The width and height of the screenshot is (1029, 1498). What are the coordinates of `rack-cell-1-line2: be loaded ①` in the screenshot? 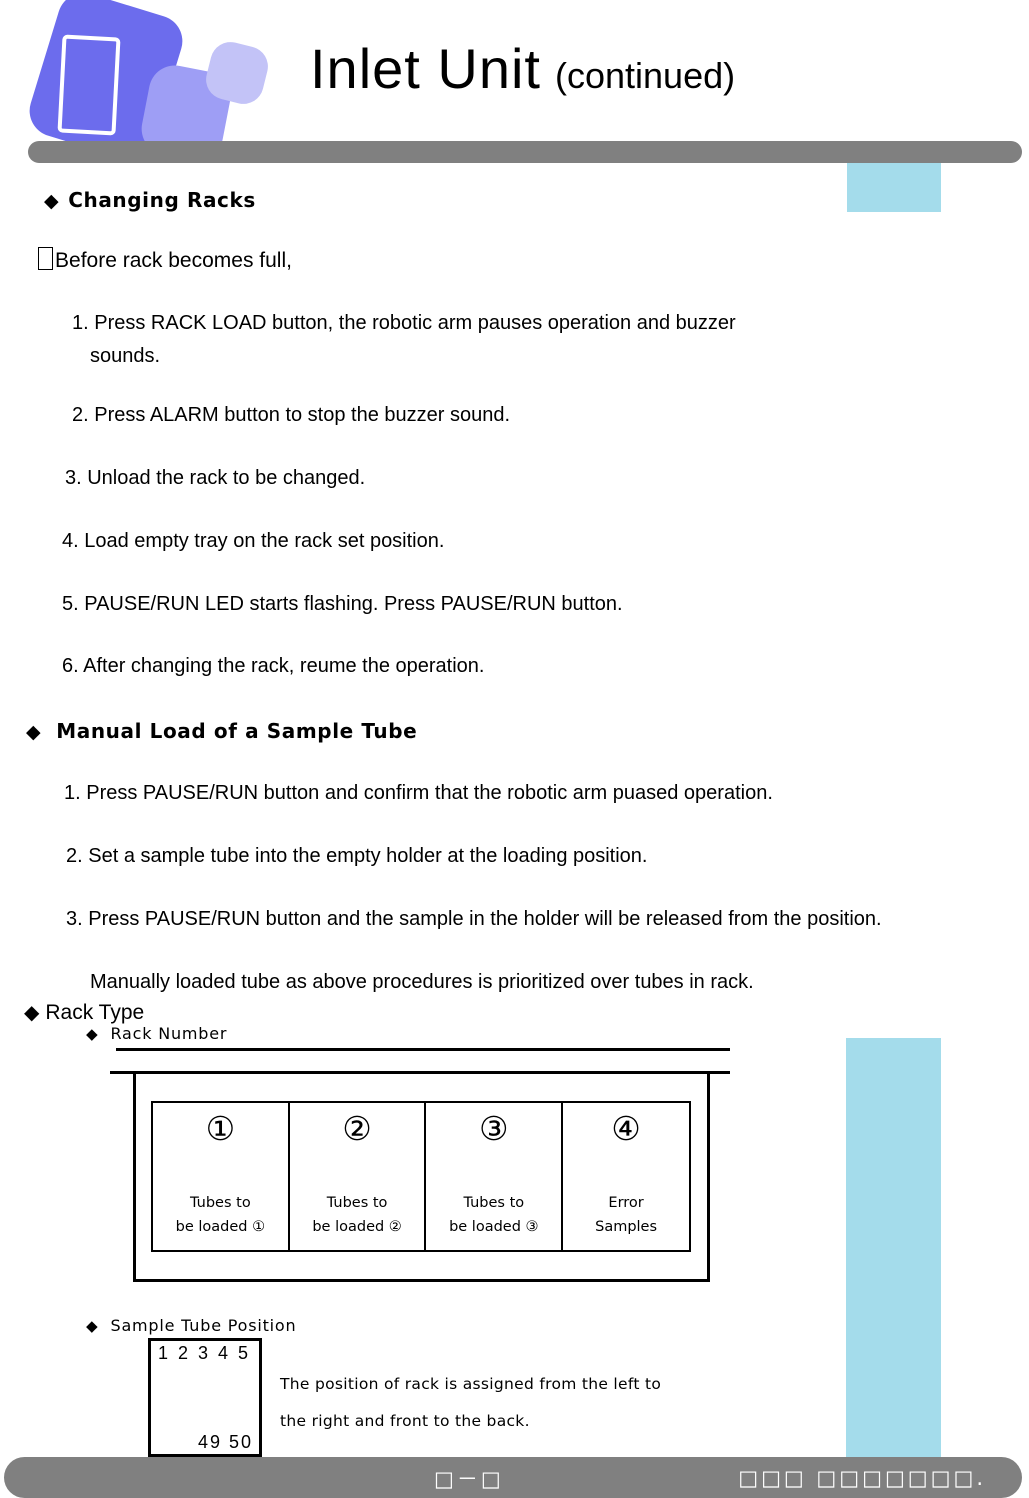 It's located at (220, 1226).